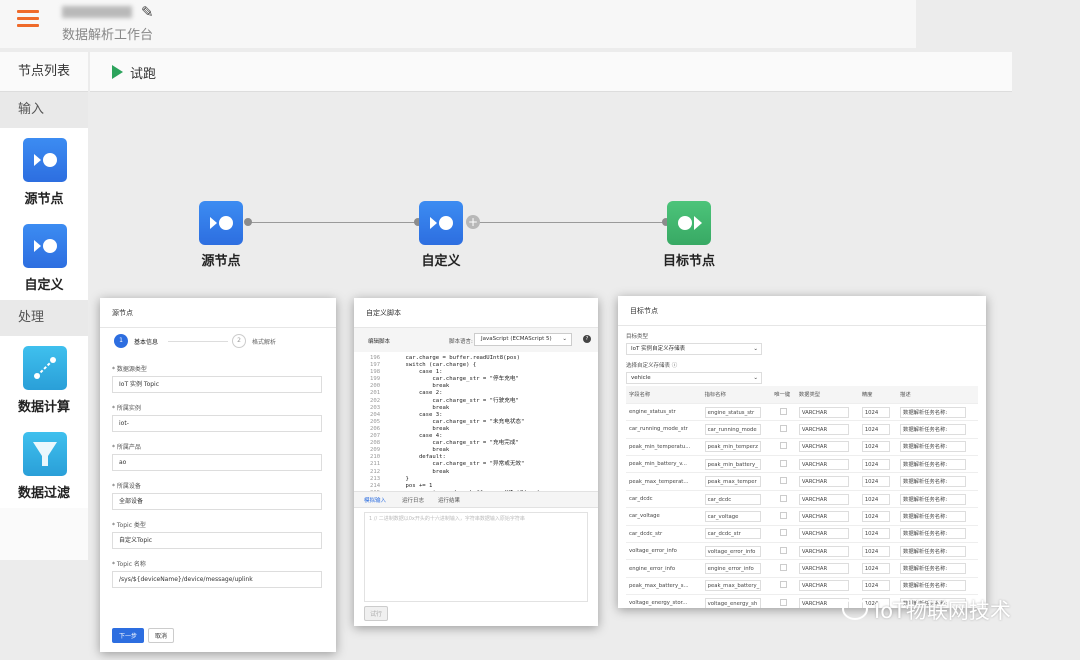 Image resolution: width=1080 pixels, height=660 pixels. Describe the element at coordinates (217, 462) in the screenshot. I see `field-input: ao` at that location.